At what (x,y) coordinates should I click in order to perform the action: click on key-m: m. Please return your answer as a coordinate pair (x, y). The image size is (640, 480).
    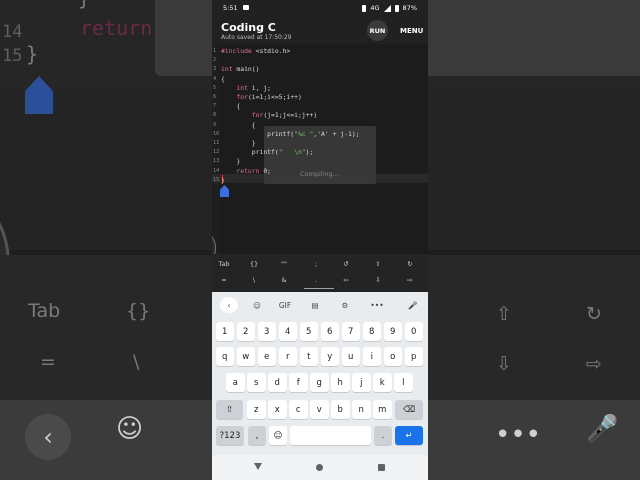
    Looking at the image, I should click on (382, 409).